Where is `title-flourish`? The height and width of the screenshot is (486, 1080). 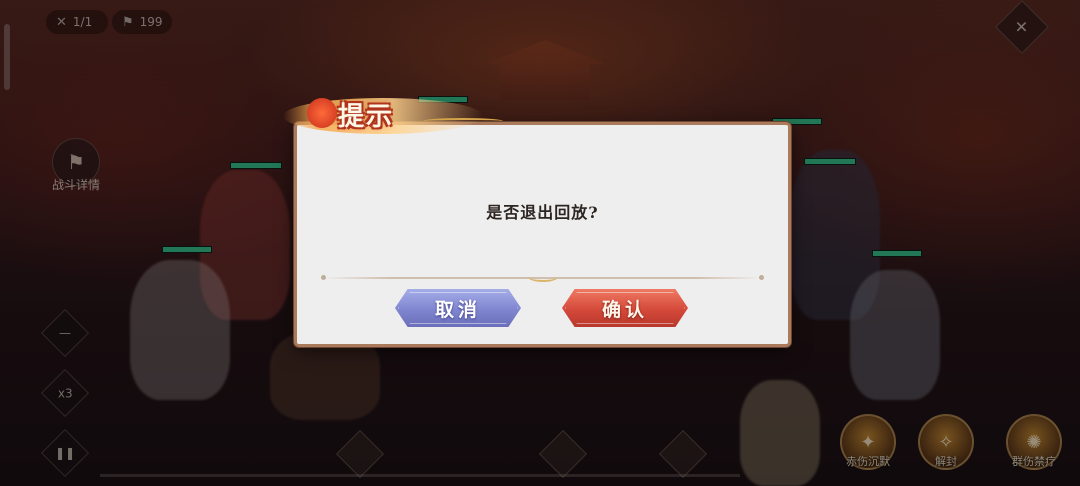 title-flourish is located at coordinates (463, 121).